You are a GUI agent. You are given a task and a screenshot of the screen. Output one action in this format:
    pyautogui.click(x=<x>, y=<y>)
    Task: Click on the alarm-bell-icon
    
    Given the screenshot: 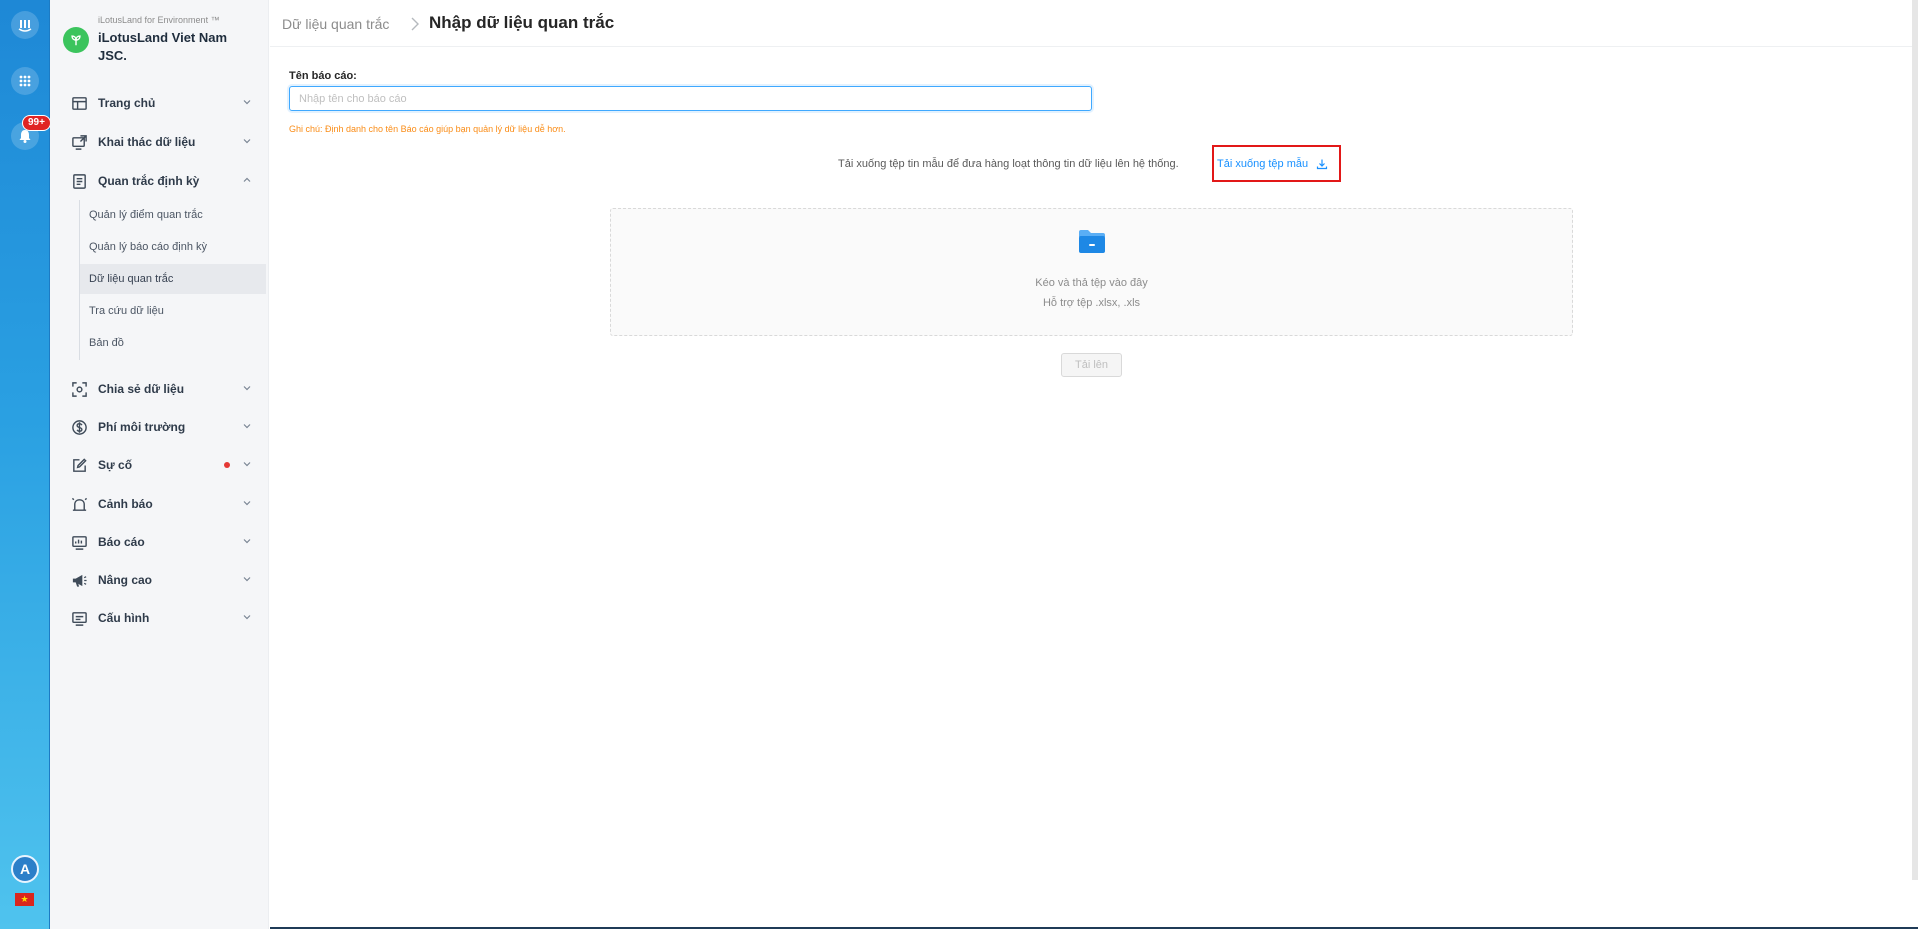 What is the action you would take?
    pyautogui.click(x=79, y=504)
    